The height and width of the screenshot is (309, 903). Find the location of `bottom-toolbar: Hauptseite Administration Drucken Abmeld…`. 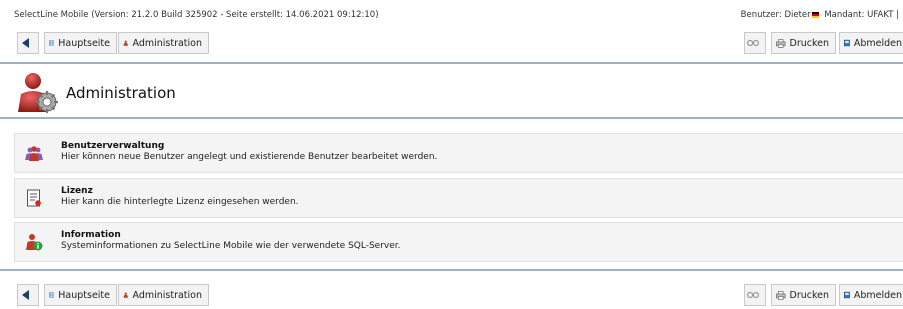

bottom-toolbar: Hauptseite Administration Drucken Abmeld… is located at coordinates (451, 295).